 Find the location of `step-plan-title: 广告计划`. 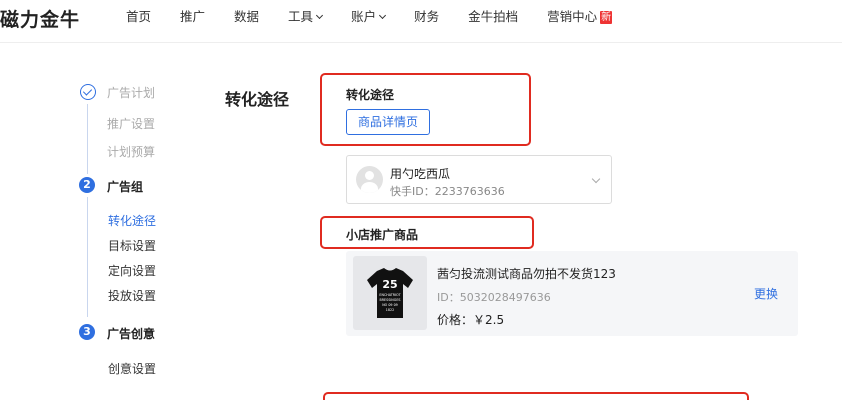

step-plan-title: 广告计划 is located at coordinates (131, 92).